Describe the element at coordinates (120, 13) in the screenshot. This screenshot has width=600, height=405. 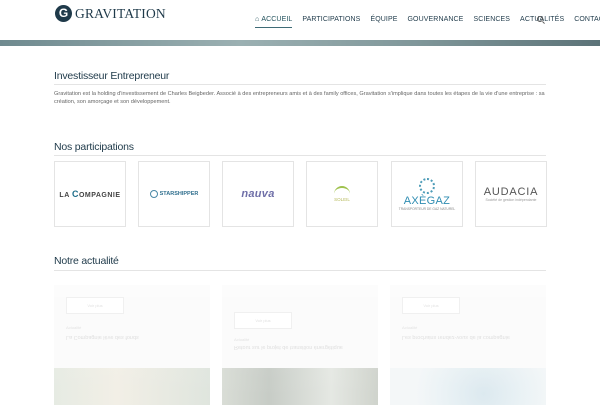
I see `logo-text: GRAVITATION` at that location.